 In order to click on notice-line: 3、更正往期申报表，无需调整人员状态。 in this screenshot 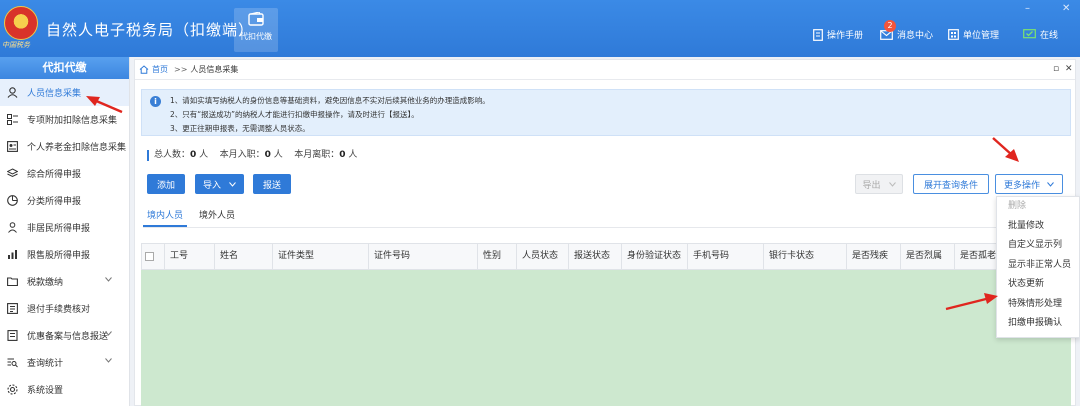, I will do `click(240, 128)`.